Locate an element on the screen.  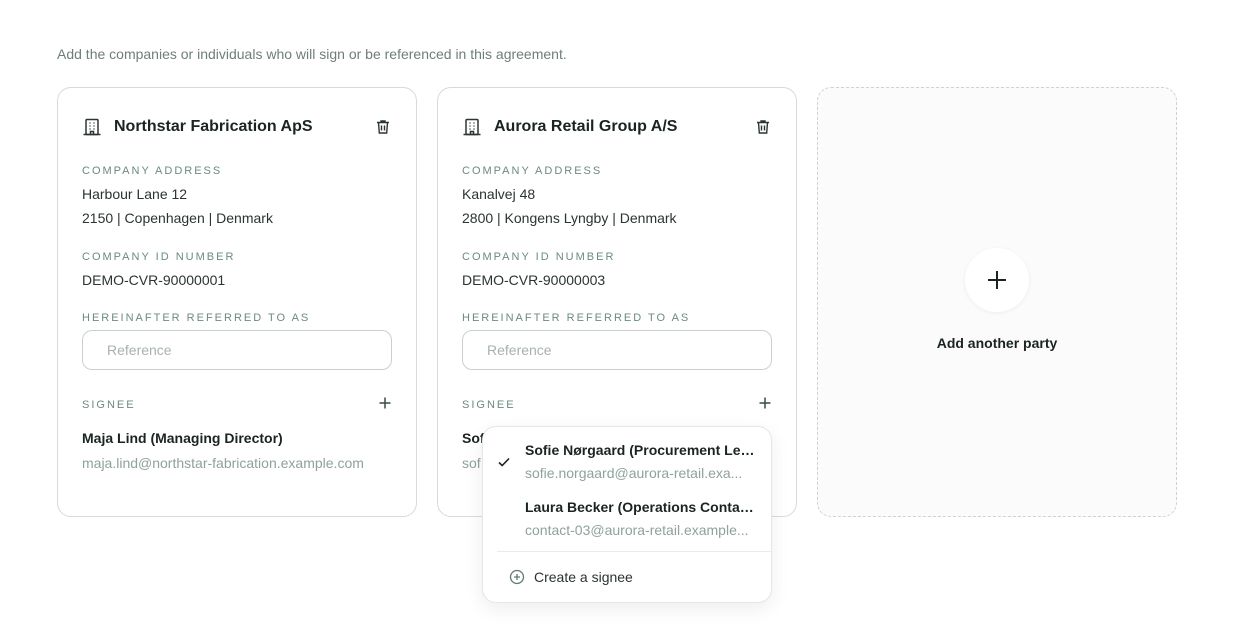
company-id-value: DEMO-CVR-90000003 is located at coordinates (534, 280).